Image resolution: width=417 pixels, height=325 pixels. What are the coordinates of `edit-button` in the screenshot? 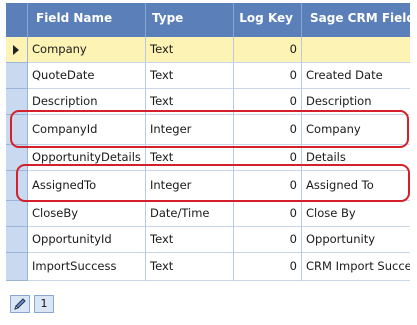 It's located at (20, 304).